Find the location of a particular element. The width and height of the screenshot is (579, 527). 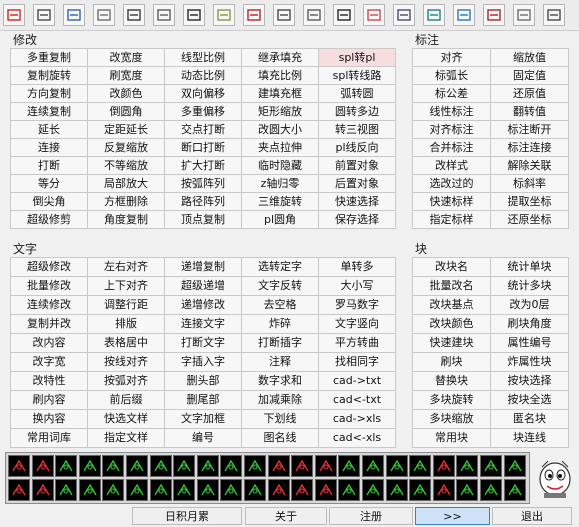

modify-button: 临时隐藏 is located at coordinates (280, 166).